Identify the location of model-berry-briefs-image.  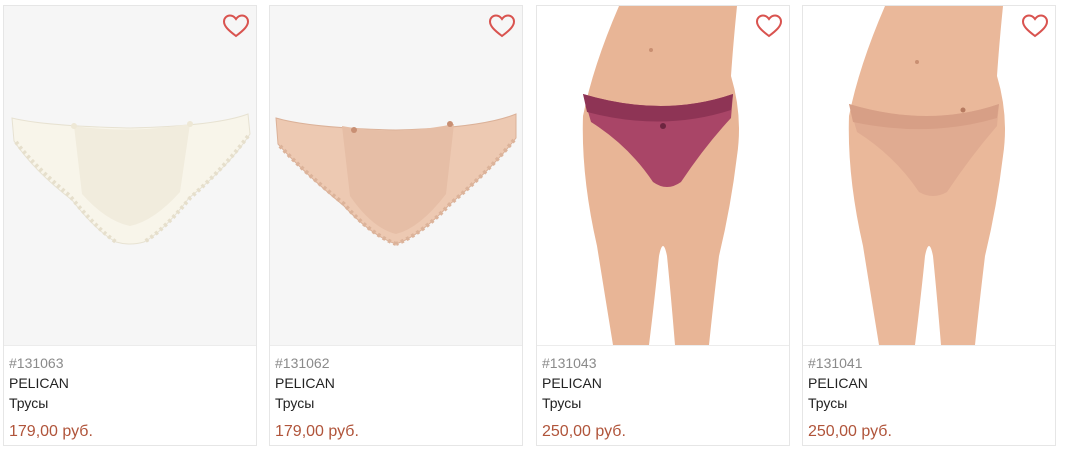
(660, 175).